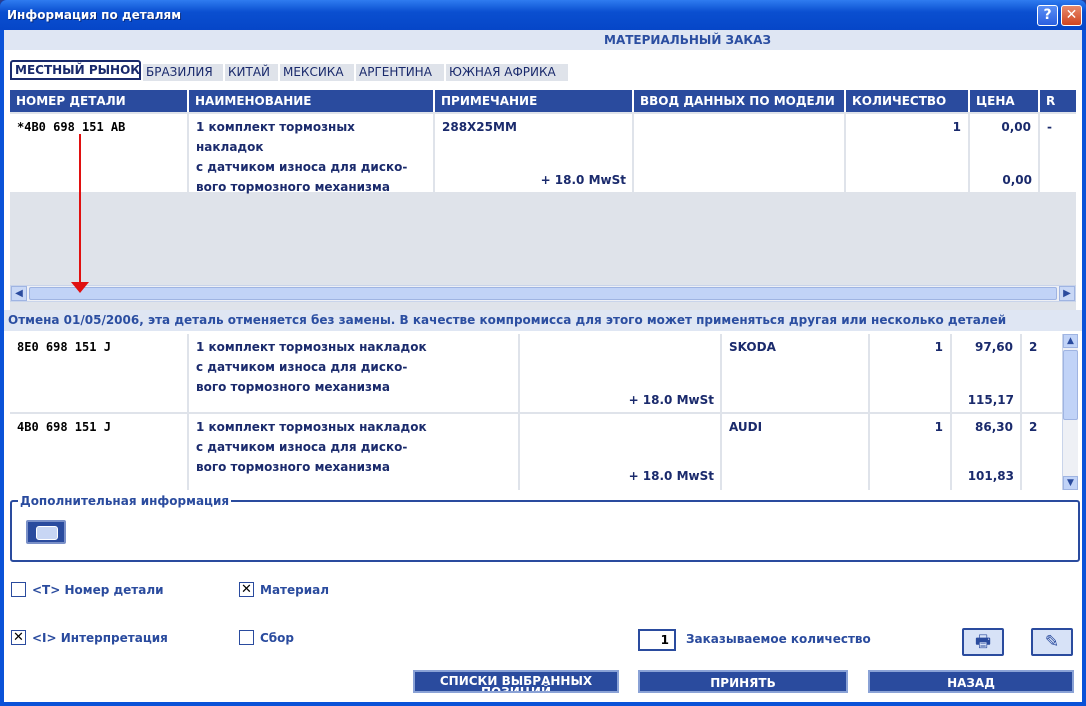 This screenshot has height=706, width=1086. Describe the element at coordinates (98, 373) in the screenshot. I see `table-row: 8E0 698 151 J` at that location.